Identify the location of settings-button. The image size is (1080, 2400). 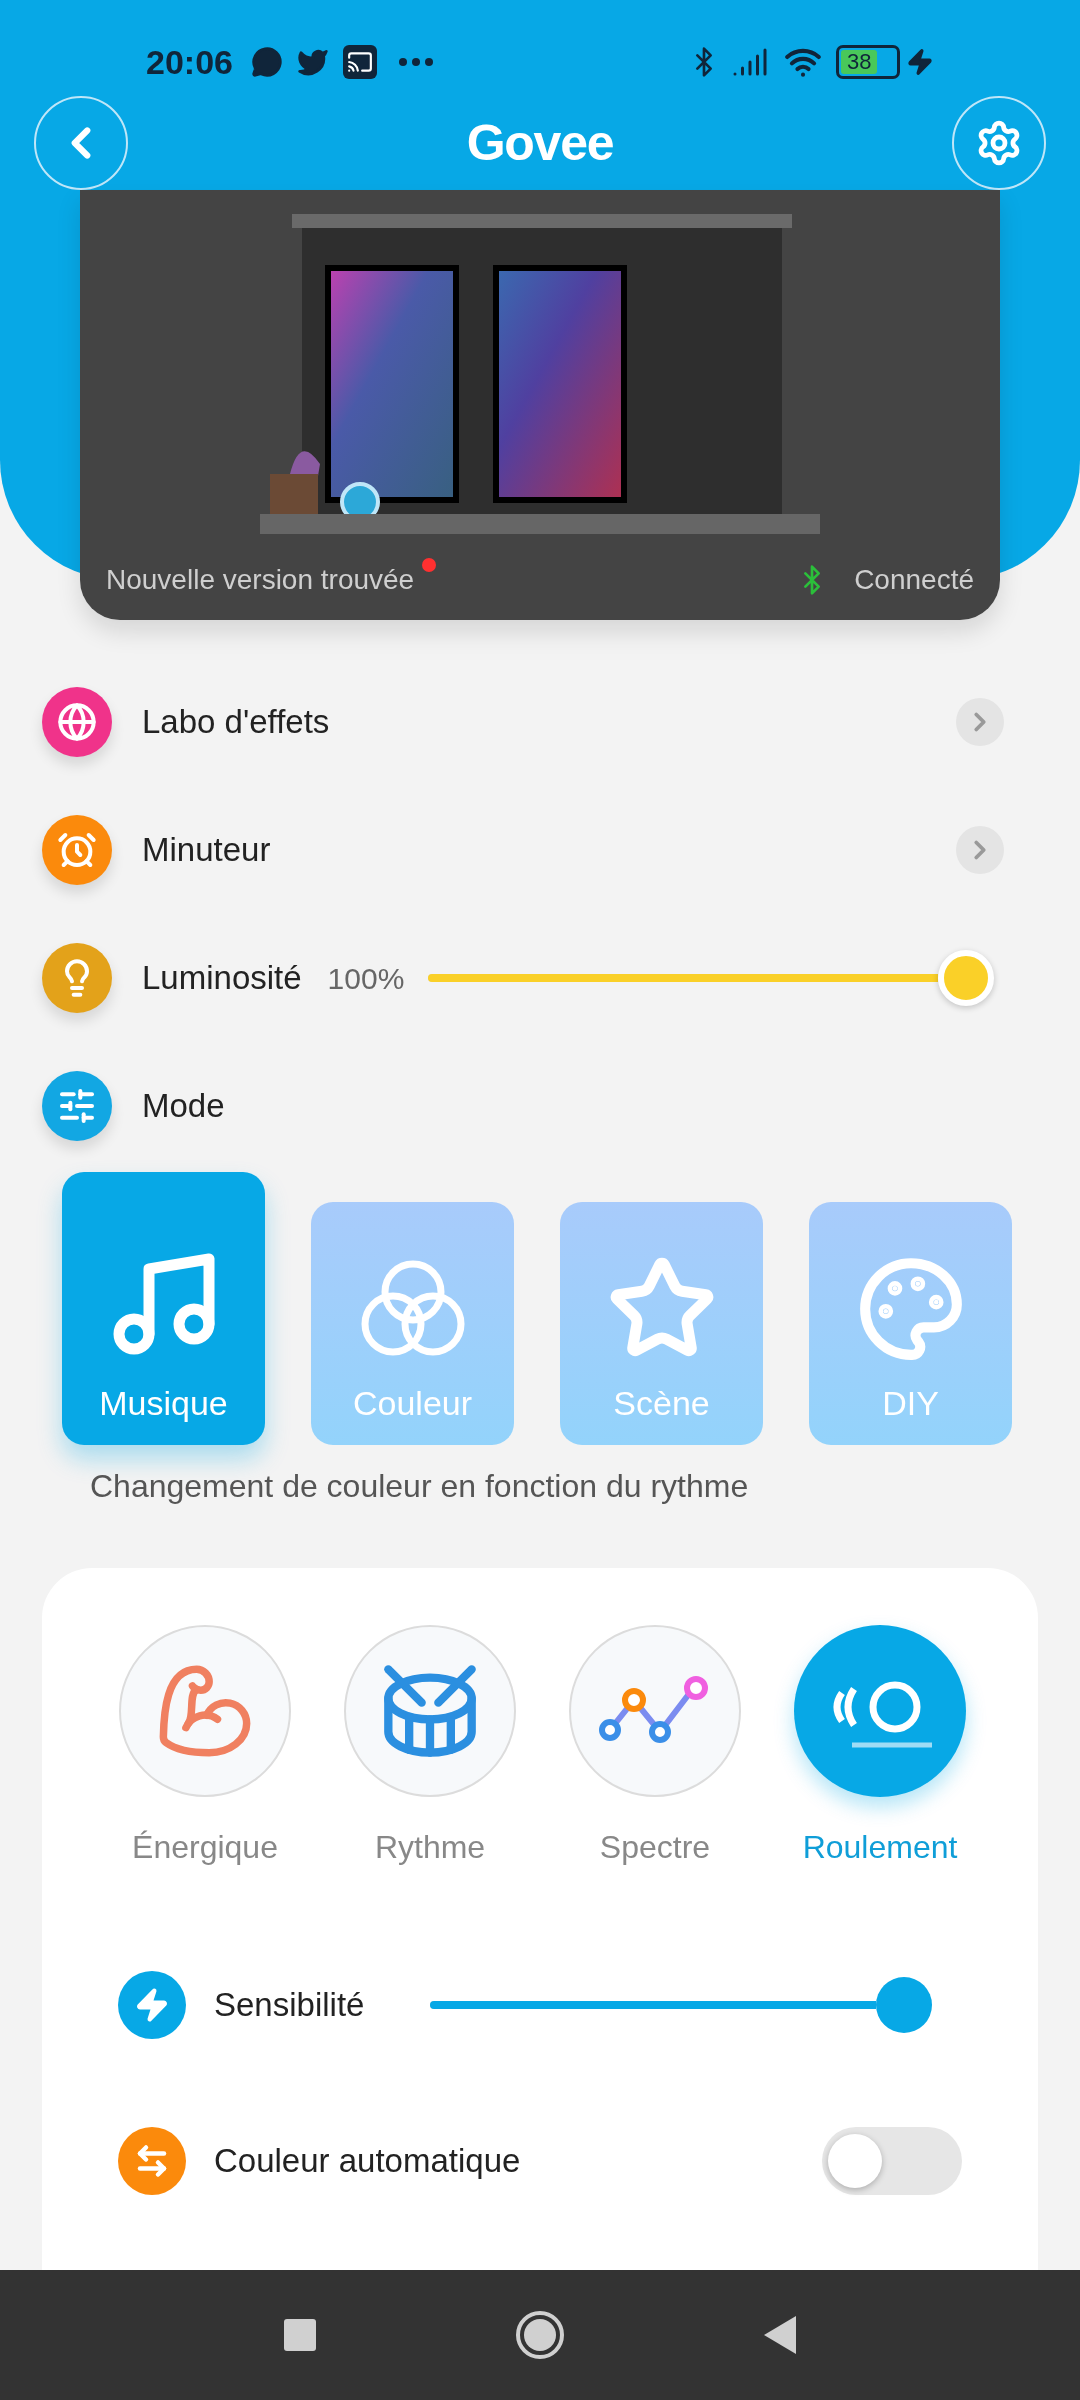
(999, 143).